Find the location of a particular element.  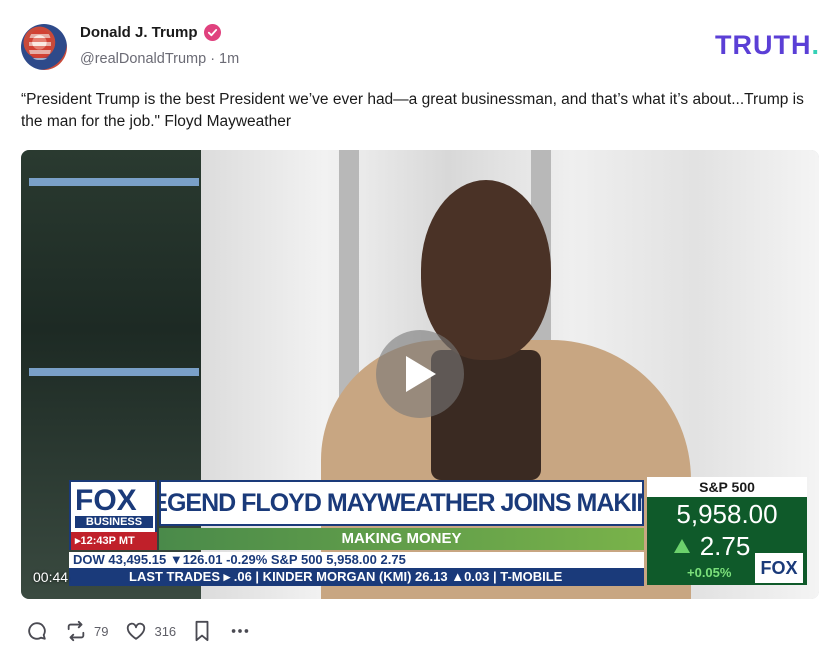

index-box: S&P 500 5,958.00 2.75 +0.05% FOX is located at coordinates (727, 531).